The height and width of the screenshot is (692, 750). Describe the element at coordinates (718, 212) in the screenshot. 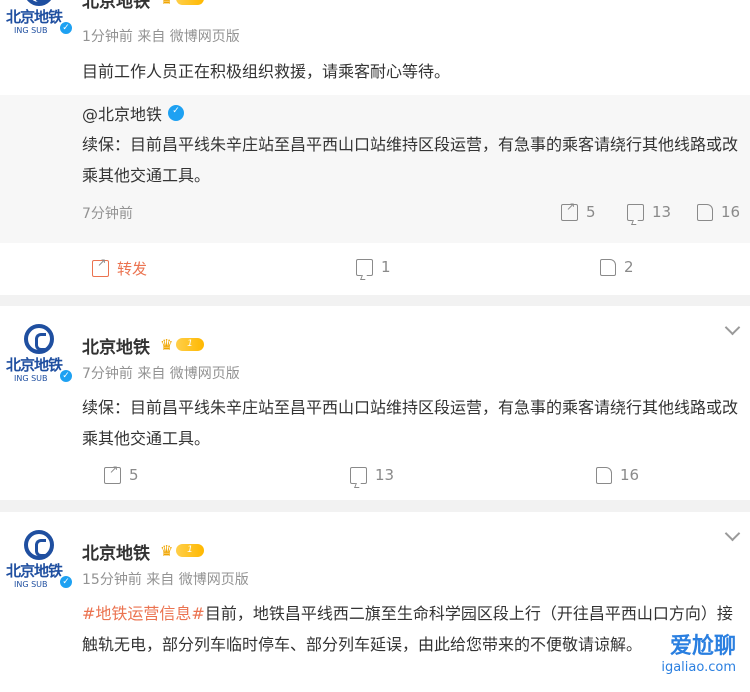

I see `repost-like-button: 16` at that location.